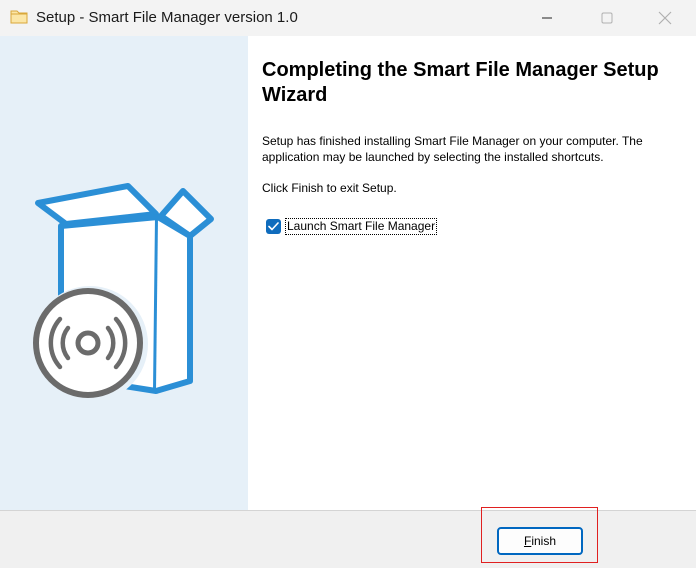  I want to click on launch-option: Launch Smart File Manager, so click(352, 226).